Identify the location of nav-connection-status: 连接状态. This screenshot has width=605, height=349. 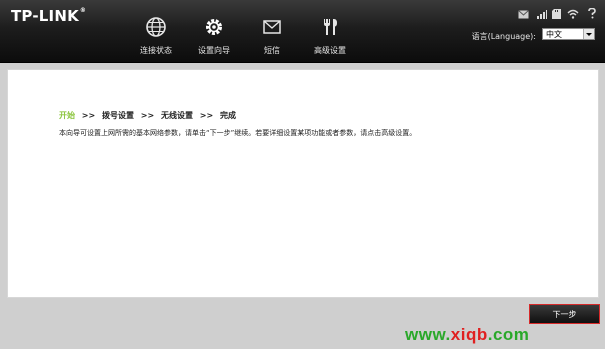
(156, 36).